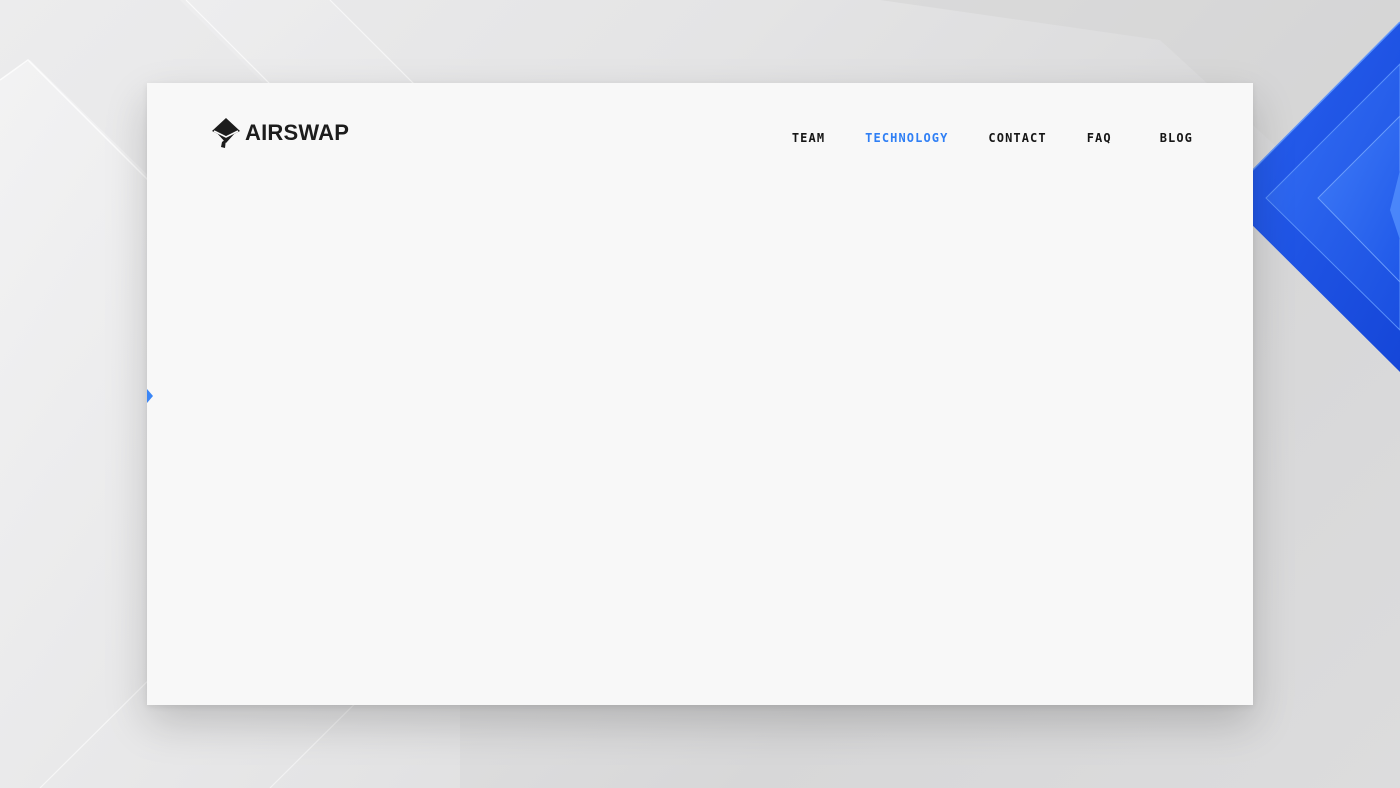 Image resolution: width=1400 pixels, height=788 pixels. What do you see at coordinates (1176, 138) in the screenshot?
I see `nav-item-blog: BLOG` at bounding box center [1176, 138].